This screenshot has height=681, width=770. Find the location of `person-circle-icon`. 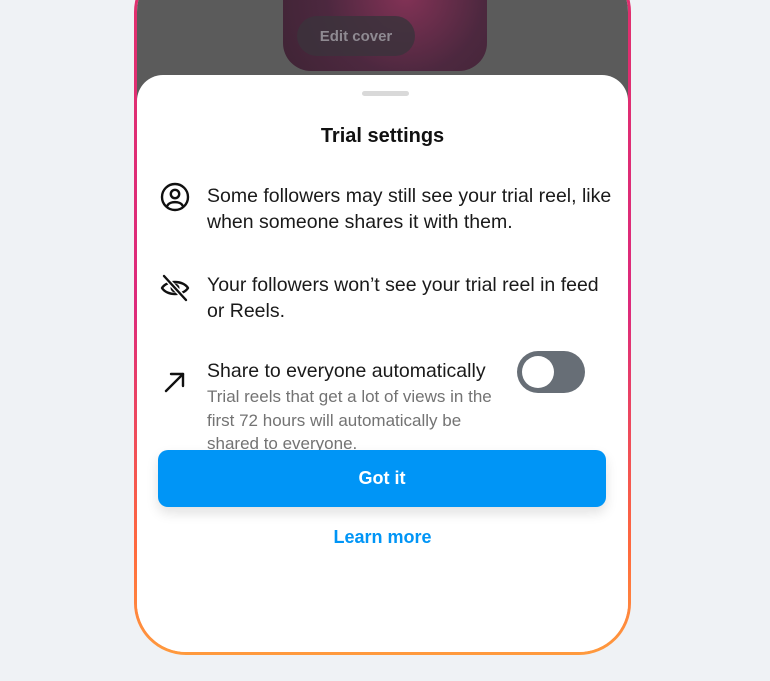

person-circle-icon is located at coordinates (175, 197).